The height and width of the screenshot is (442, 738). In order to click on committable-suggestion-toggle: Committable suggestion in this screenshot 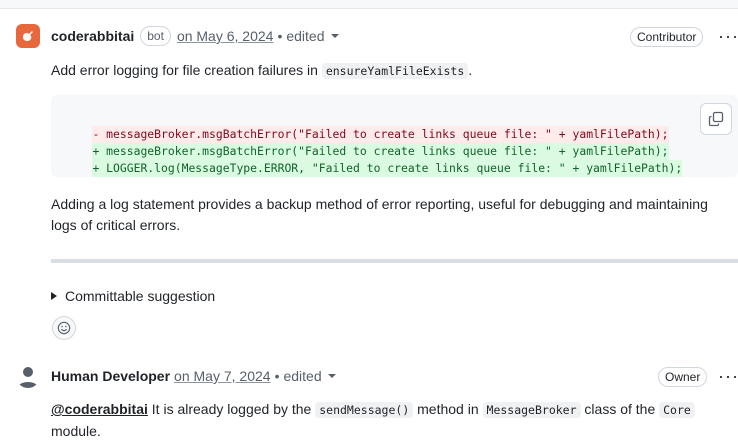, I will do `click(133, 296)`.